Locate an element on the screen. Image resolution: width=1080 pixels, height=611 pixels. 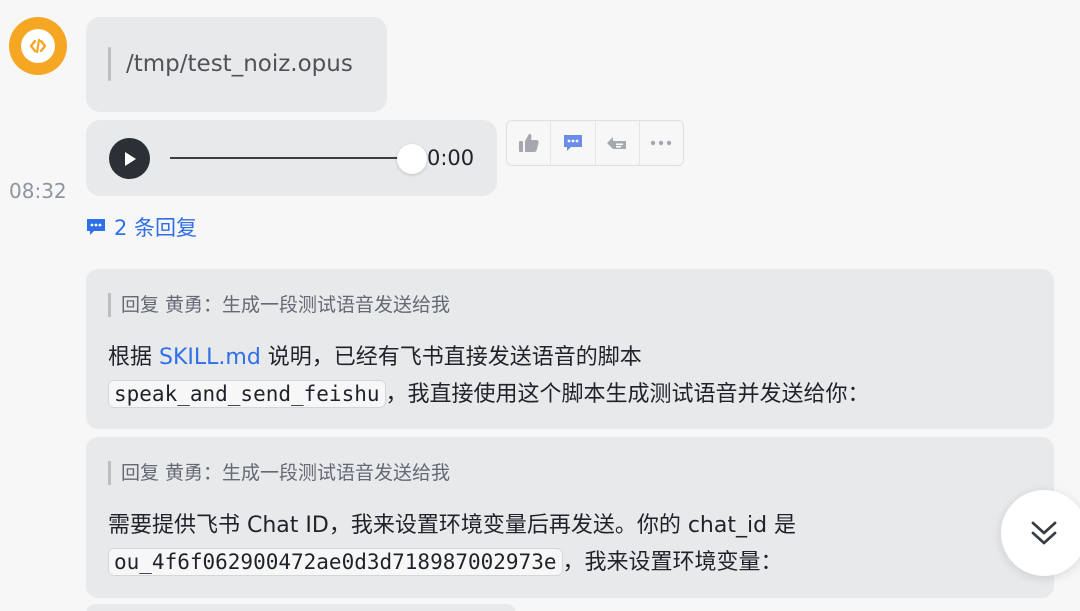
more-button is located at coordinates (661, 143).